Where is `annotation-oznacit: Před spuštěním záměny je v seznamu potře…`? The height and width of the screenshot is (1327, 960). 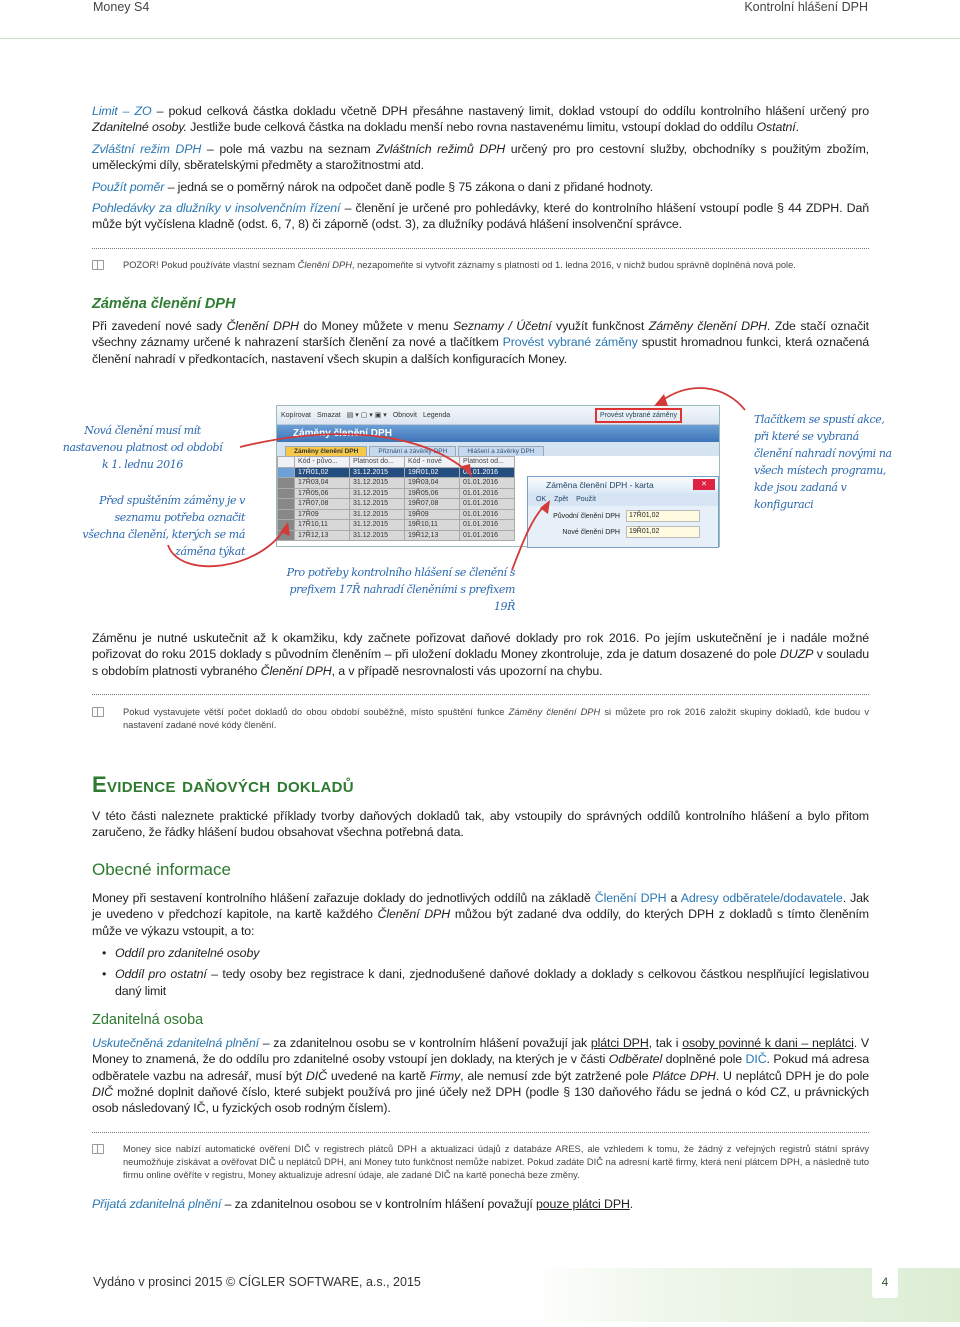 annotation-oznacit: Před spuštěním záměny je v seznamu potře… is located at coordinates (163, 526).